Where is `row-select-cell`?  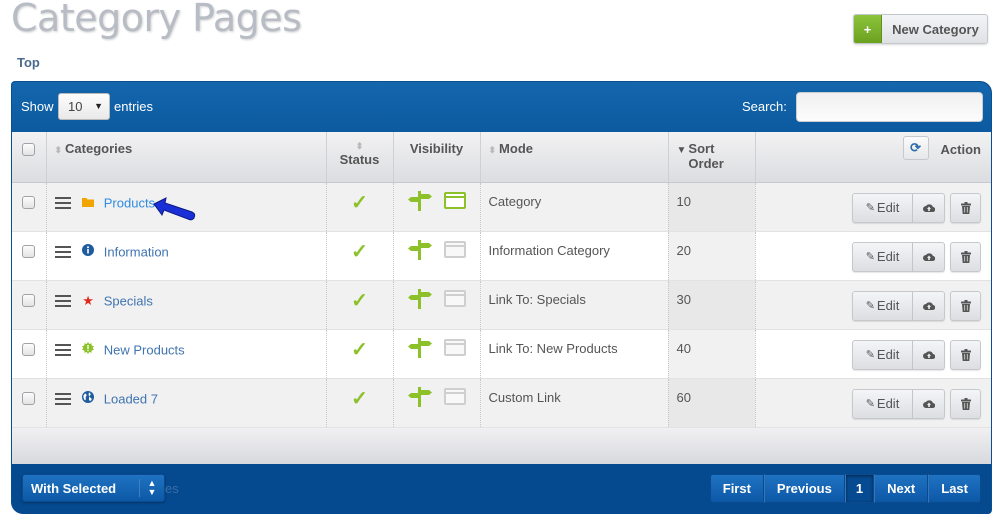
row-select-cell is located at coordinates (29, 403).